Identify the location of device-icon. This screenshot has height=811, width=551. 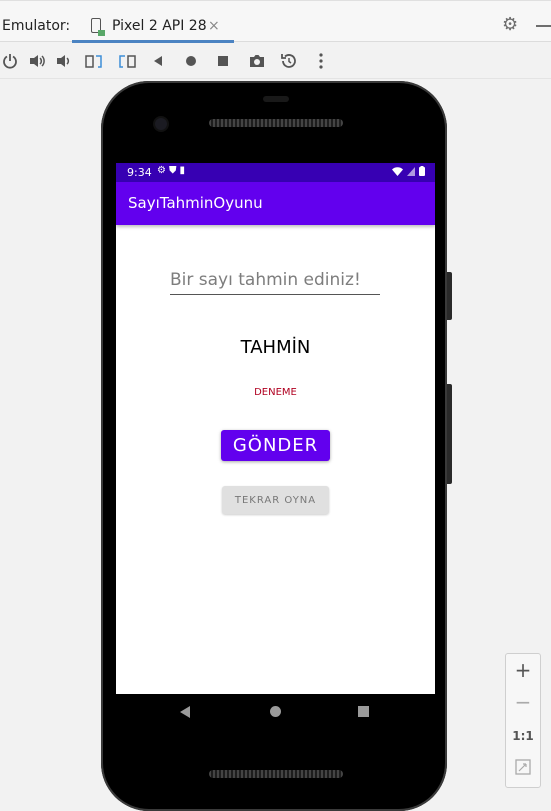
(98, 27).